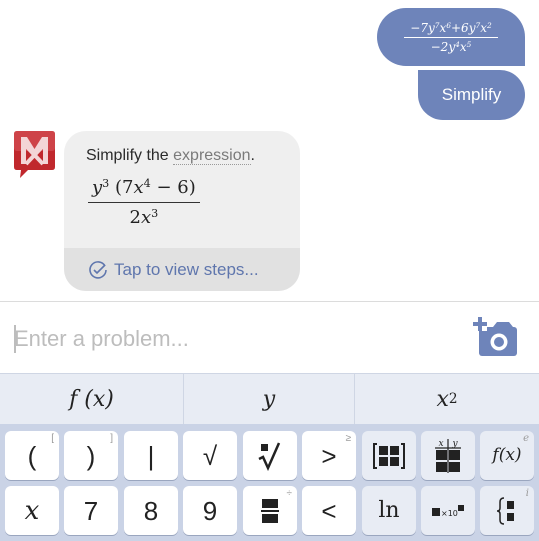  What do you see at coordinates (419, 27) in the screenshot?
I see `num-term: −7` at bounding box center [419, 27].